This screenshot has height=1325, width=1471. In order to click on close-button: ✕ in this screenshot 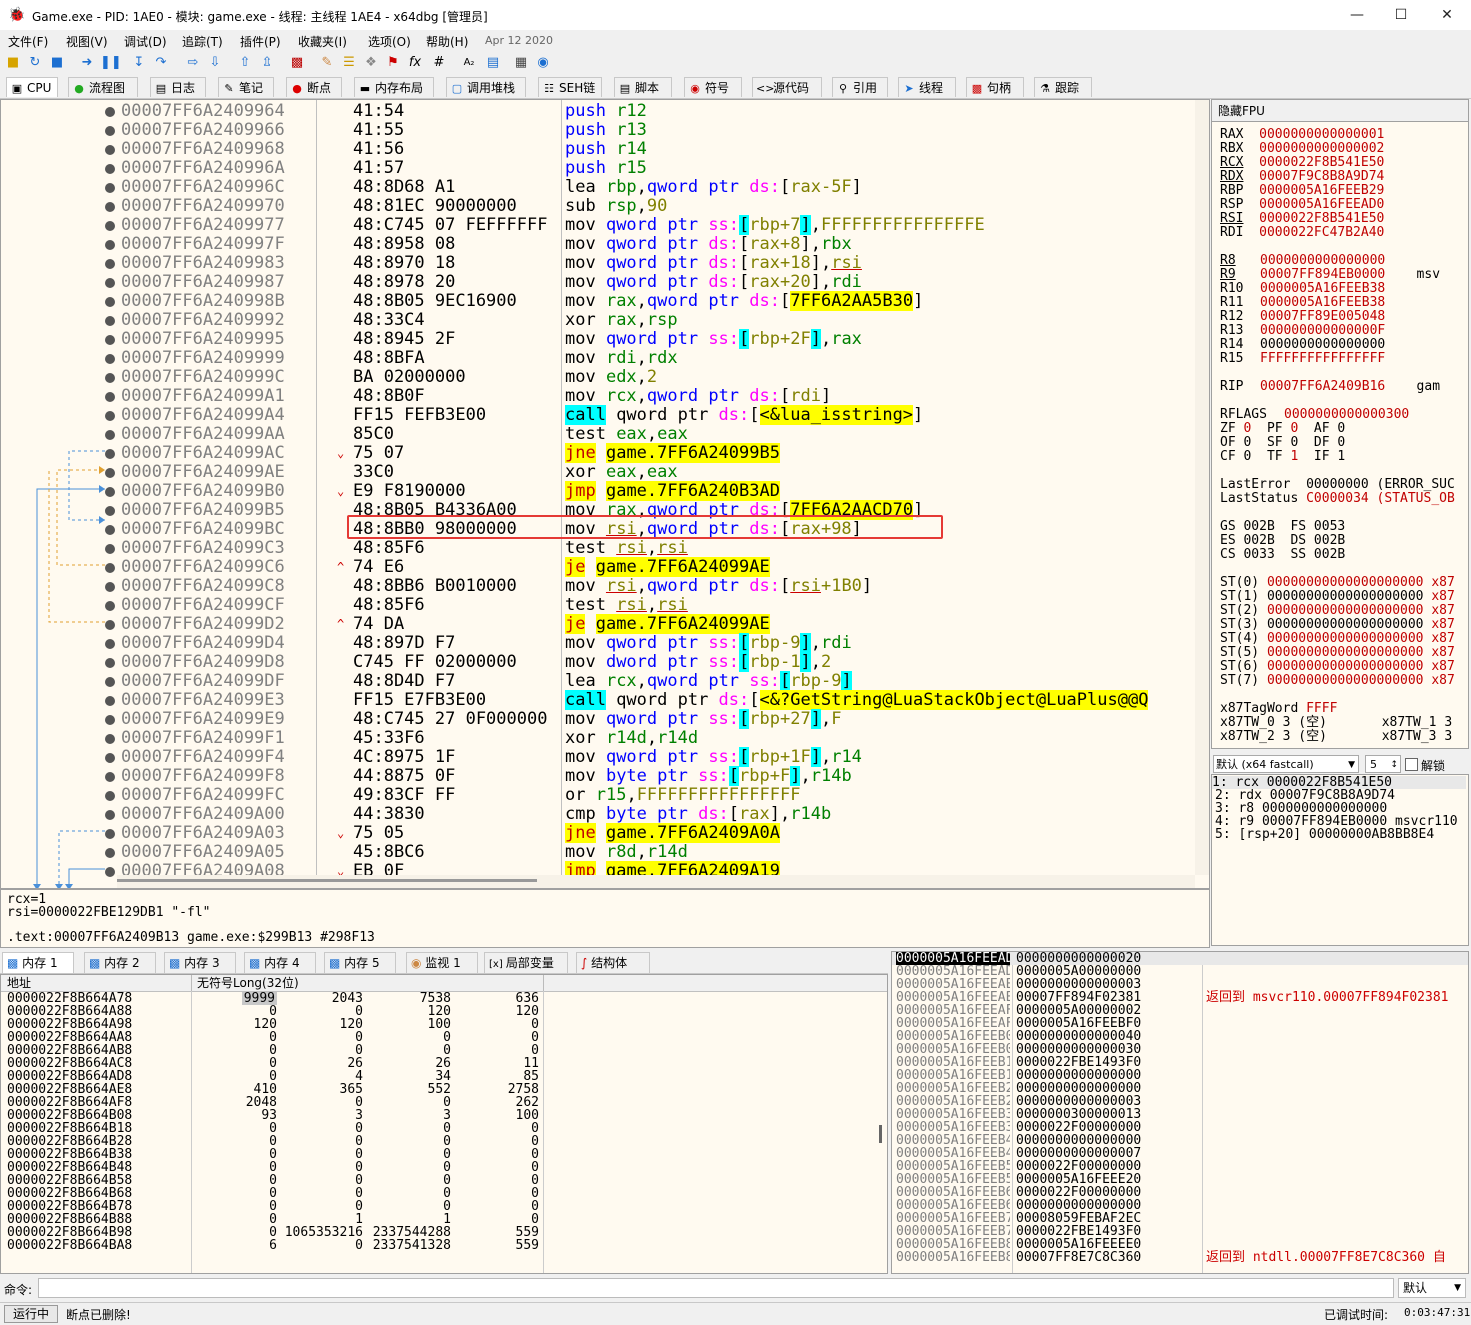, I will do `click(1447, 15)`.